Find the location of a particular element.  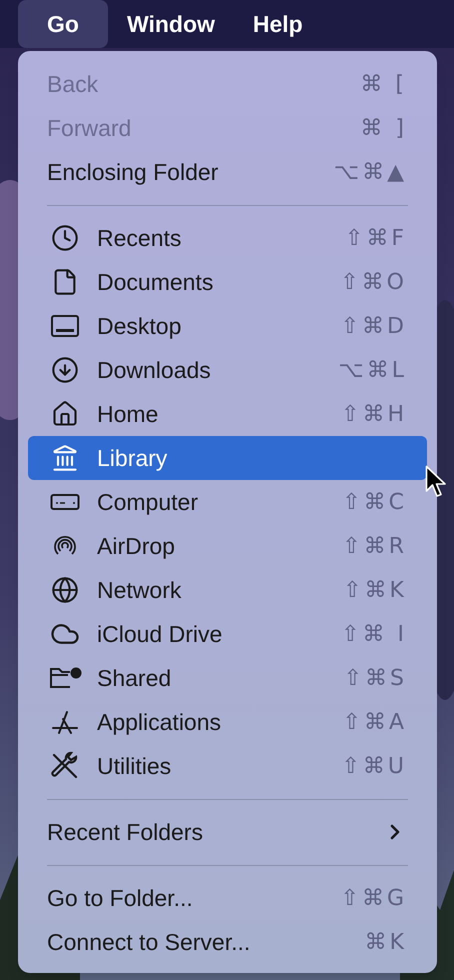

menu-bar-item: Window is located at coordinates (171, 24).